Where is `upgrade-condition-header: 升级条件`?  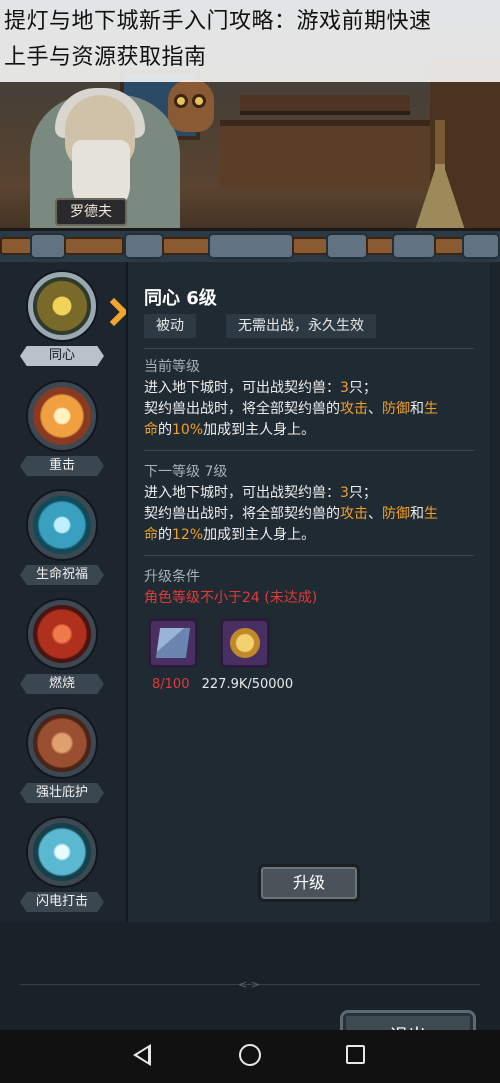
upgrade-condition-header: 升级条件 is located at coordinates (172, 577).